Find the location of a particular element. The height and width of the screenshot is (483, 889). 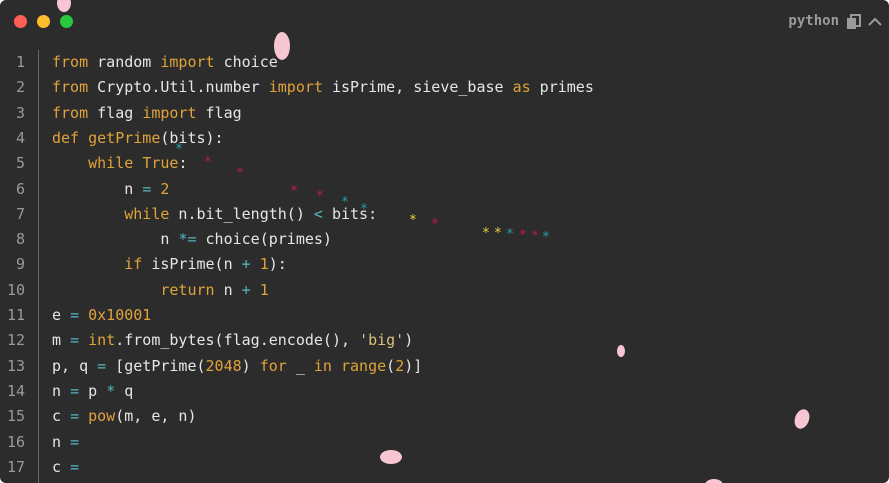

code-token: pow is located at coordinates (102, 416).